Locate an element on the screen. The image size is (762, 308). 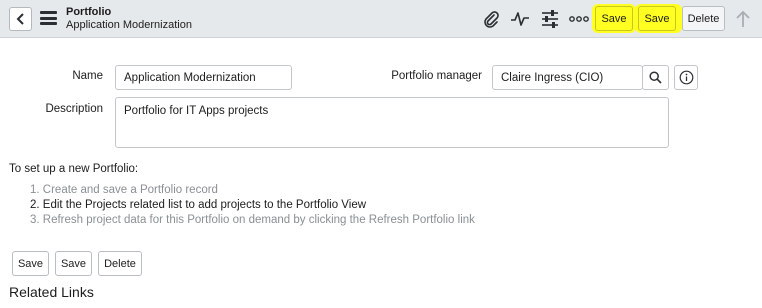
info-icon is located at coordinates (686, 77).